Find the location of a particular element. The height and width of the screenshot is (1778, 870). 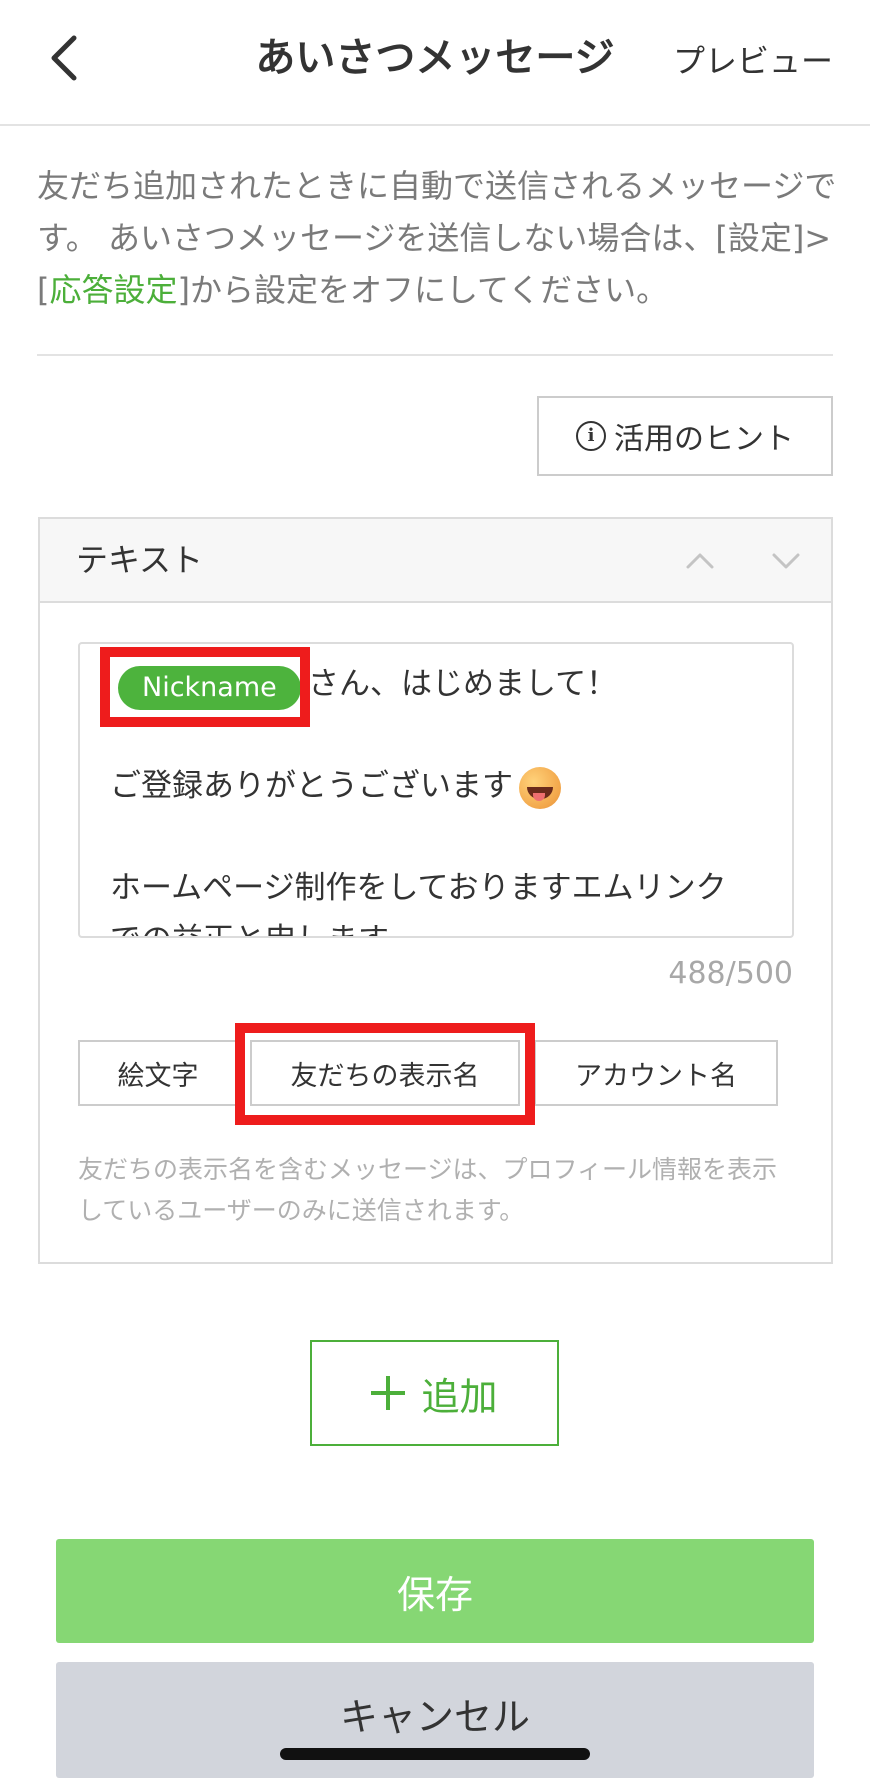

back-button is located at coordinates (67, 58).